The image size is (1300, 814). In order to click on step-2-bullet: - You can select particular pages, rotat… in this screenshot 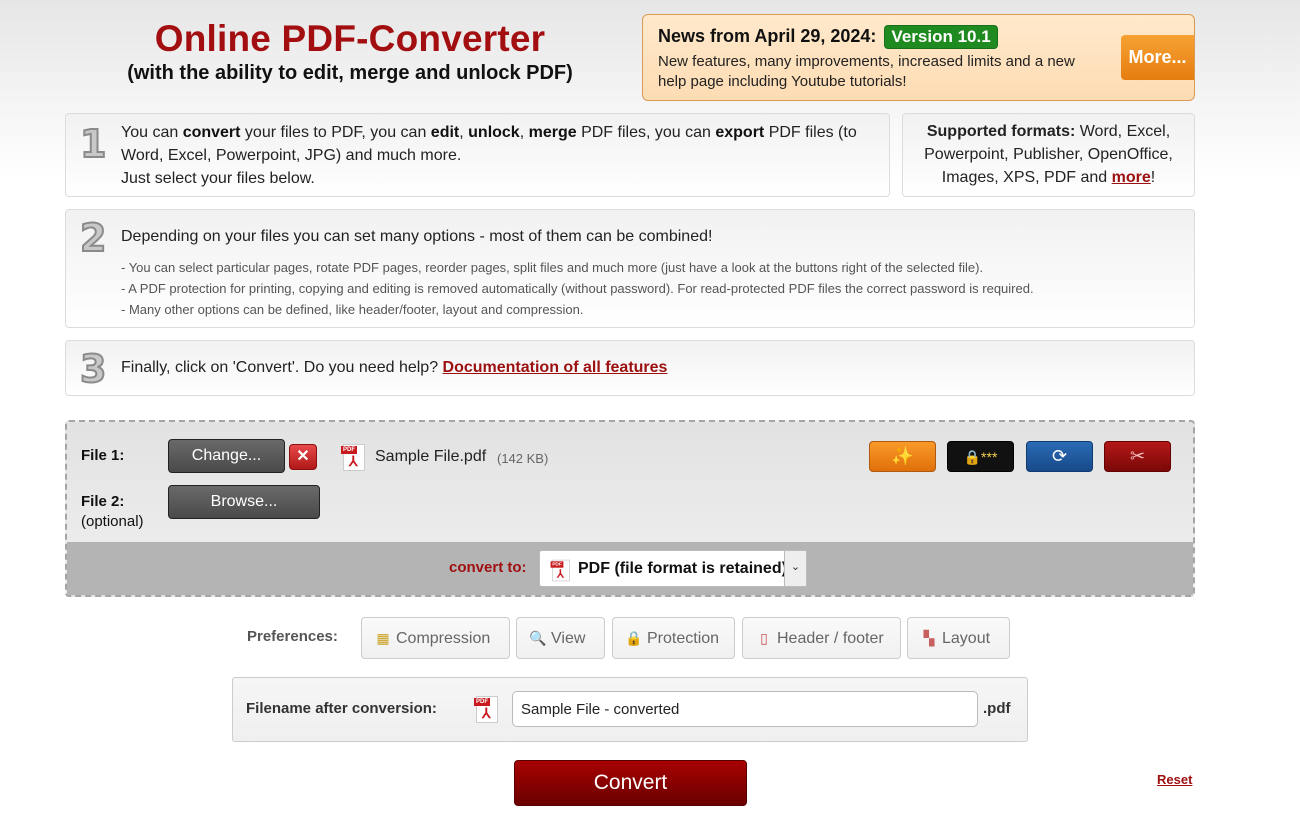, I will do `click(552, 267)`.